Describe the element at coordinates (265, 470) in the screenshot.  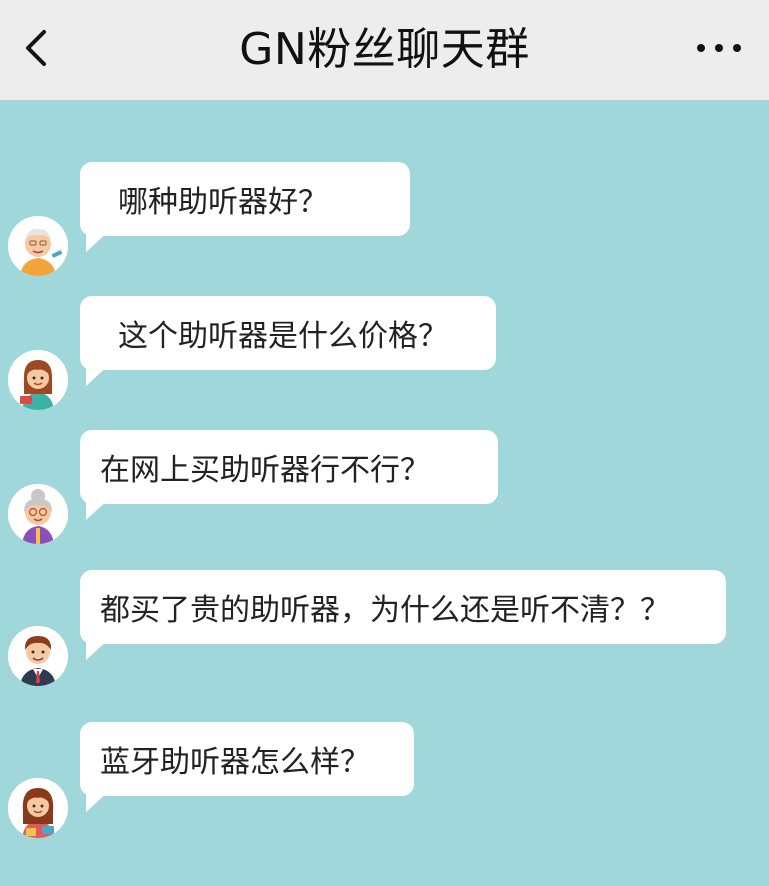
I see `message-text: 在网上买助听器行不行？` at that location.